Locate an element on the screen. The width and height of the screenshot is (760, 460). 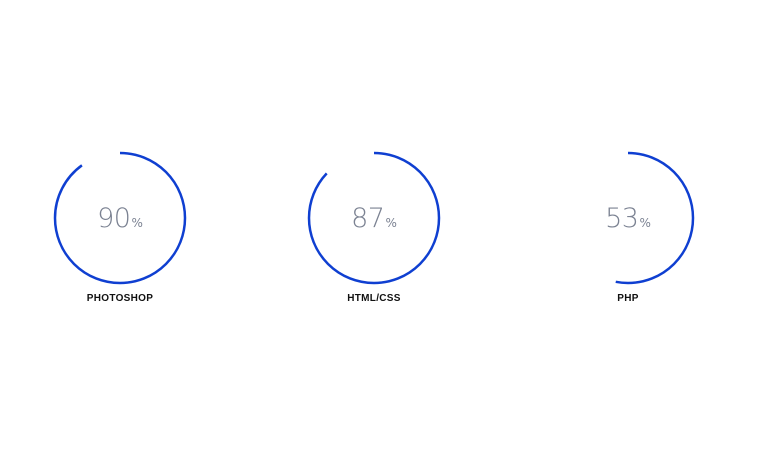
skill-photoshop: 90% PHOTOSHOP is located at coordinates (120, 233).